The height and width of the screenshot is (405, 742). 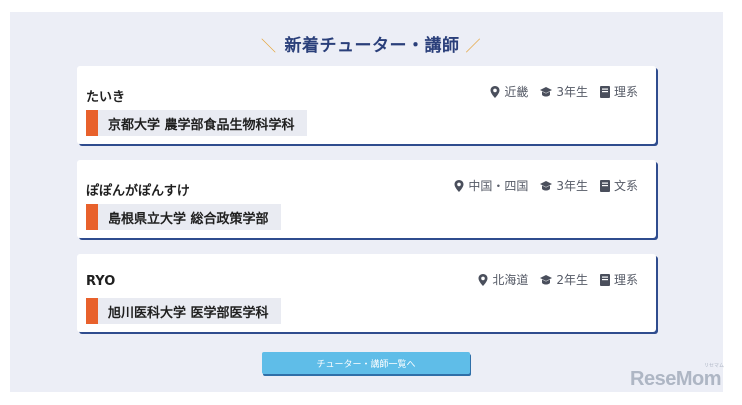 What do you see at coordinates (101, 281) in the screenshot?
I see `tutor-name: RYO` at bounding box center [101, 281].